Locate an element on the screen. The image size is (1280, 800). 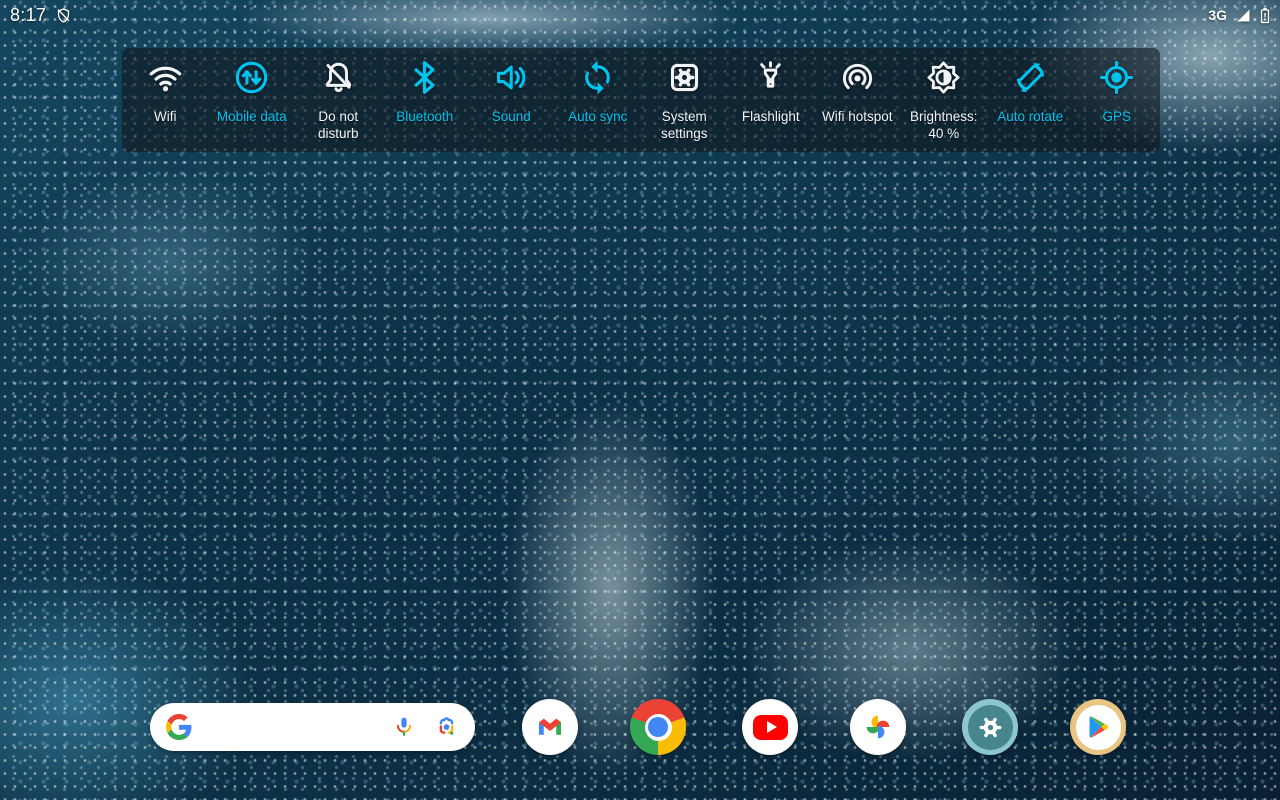
qs-tile-label: Wifi is located at coordinates (165, 116).